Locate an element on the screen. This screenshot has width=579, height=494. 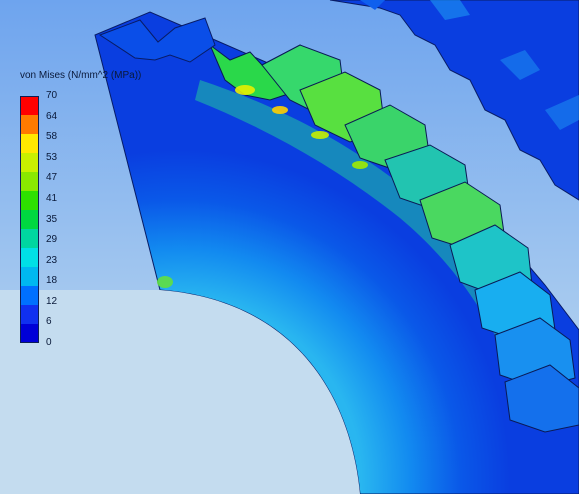
legend-tick-label: 64 is located at coordinates (52, 116).